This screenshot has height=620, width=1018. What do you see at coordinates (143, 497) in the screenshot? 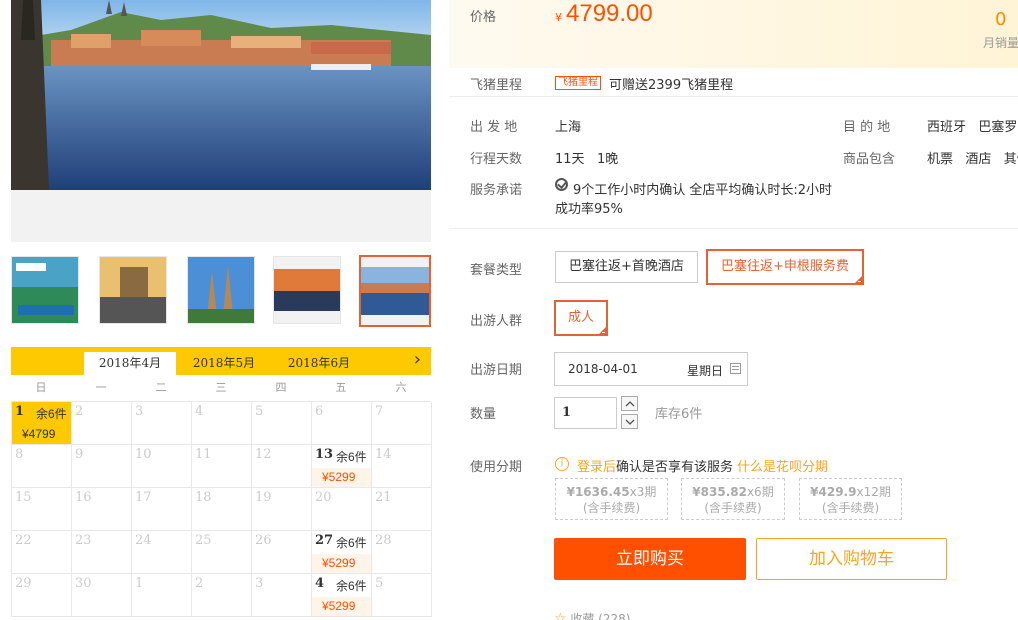
I see `day-number: 17` at bounding box center [143, 497].